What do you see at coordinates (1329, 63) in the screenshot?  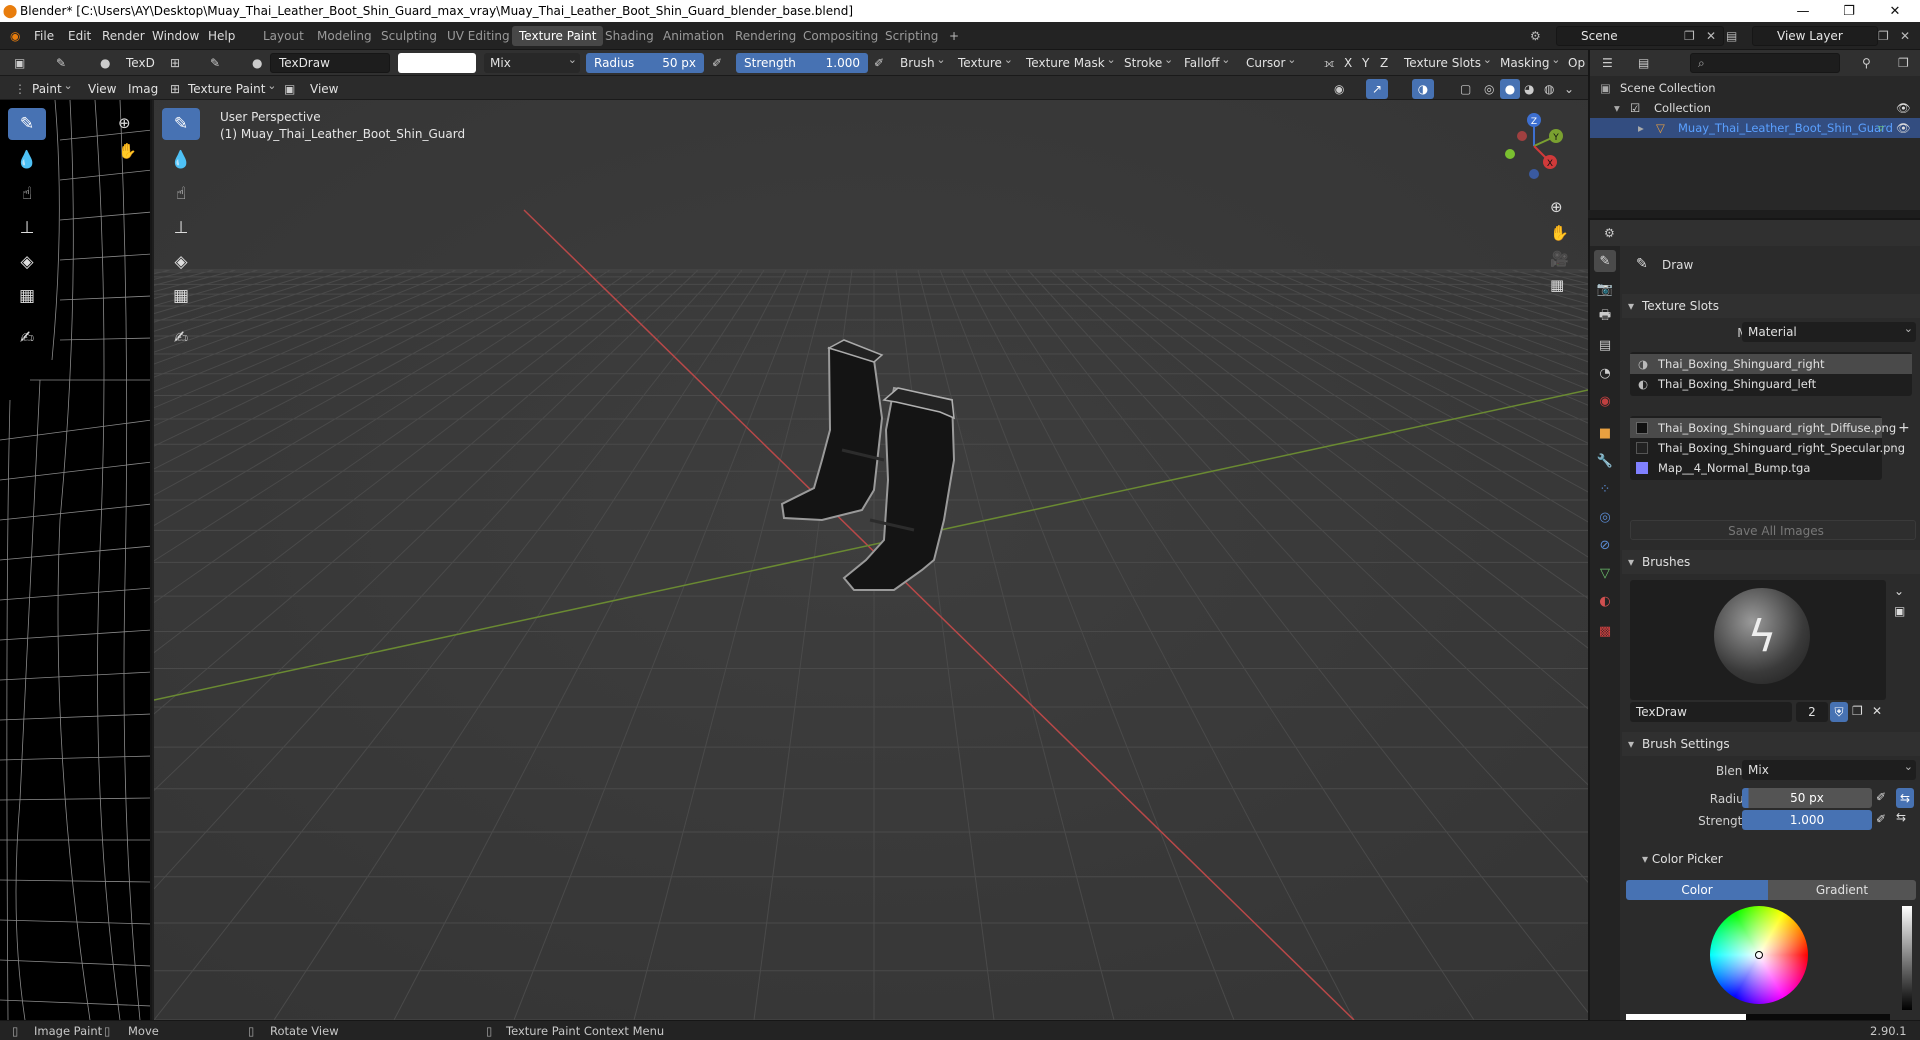 I see `symmetry-icon: ⟗` at bounding box center [1329, 63].